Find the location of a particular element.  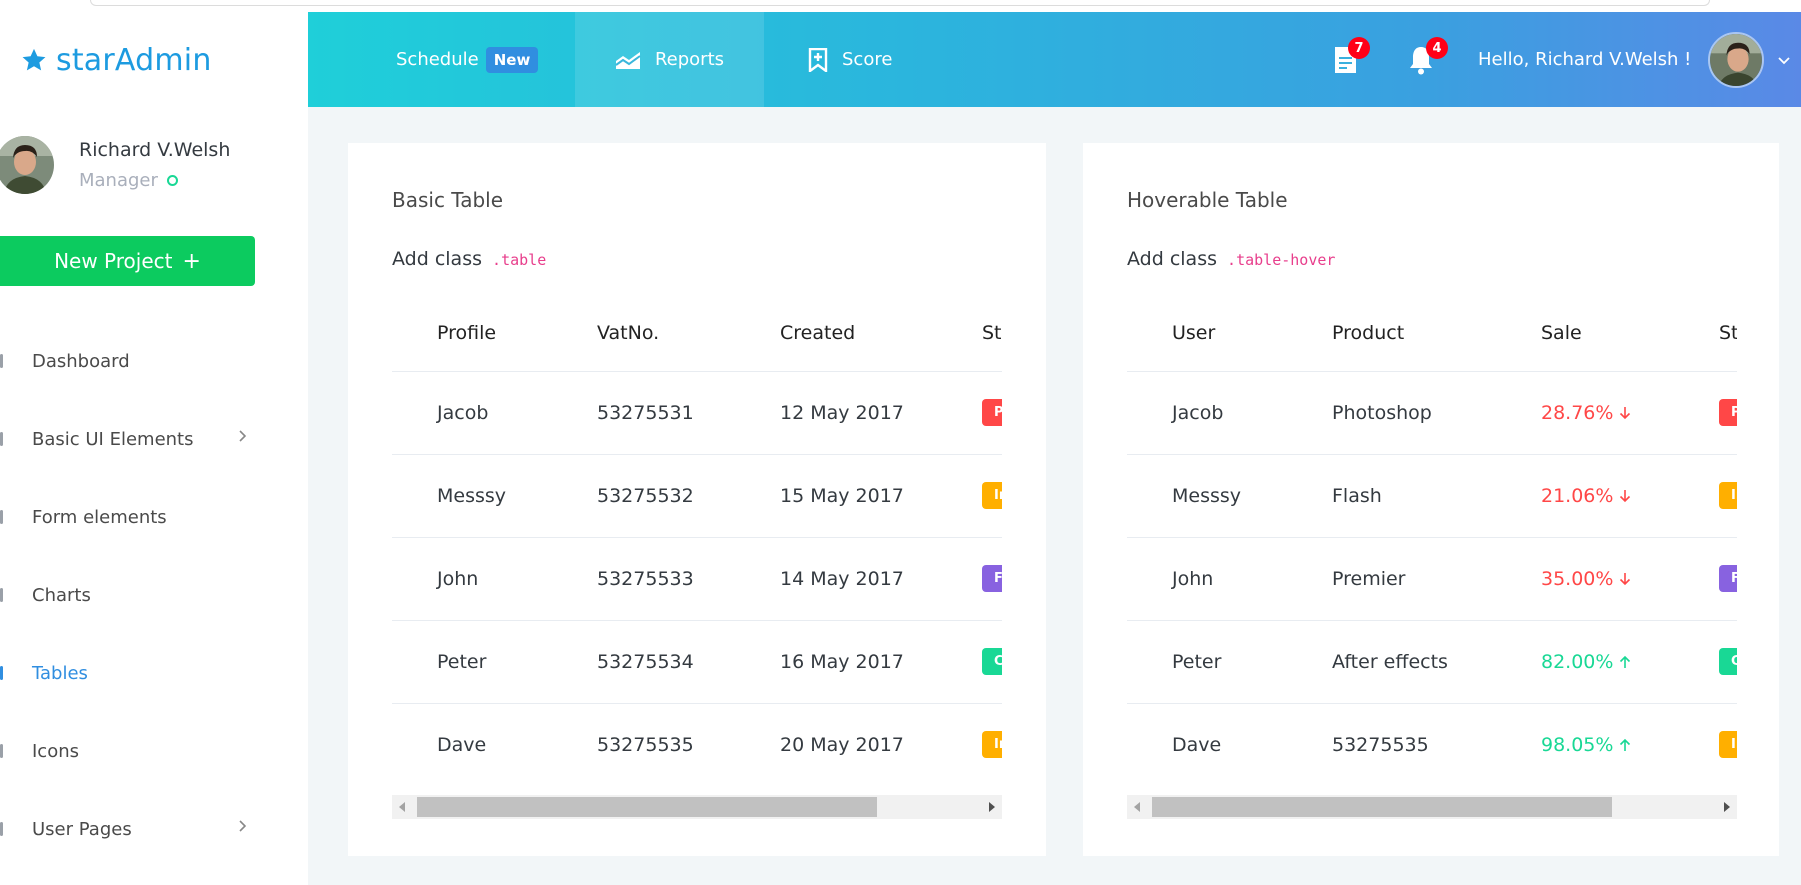

table-header-row: User Product Sale Status is located at coordinates (1432, 333).